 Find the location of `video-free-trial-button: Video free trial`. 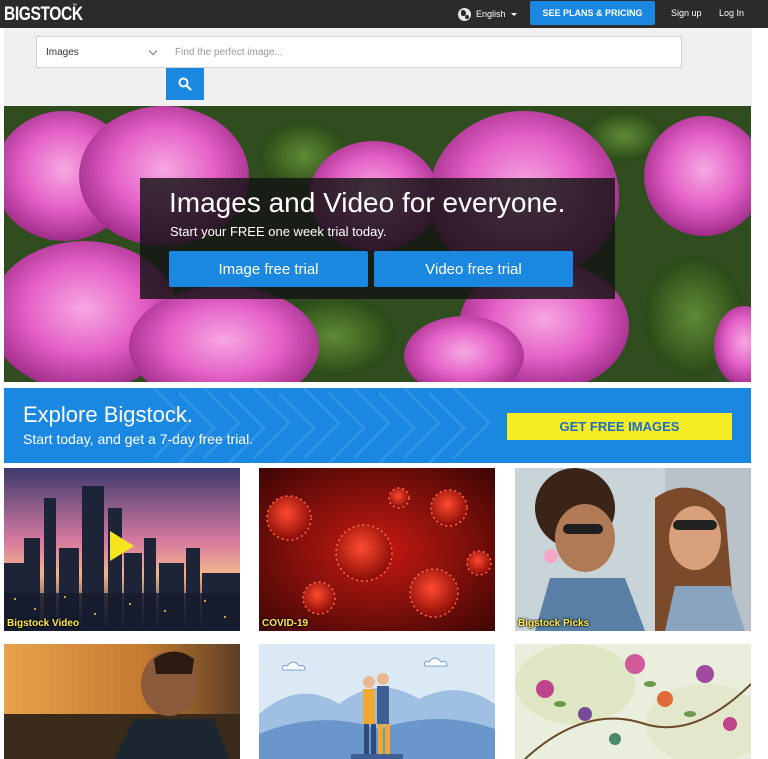

video-free-trial-button: Video free trial is located at coordinates (473, 269).